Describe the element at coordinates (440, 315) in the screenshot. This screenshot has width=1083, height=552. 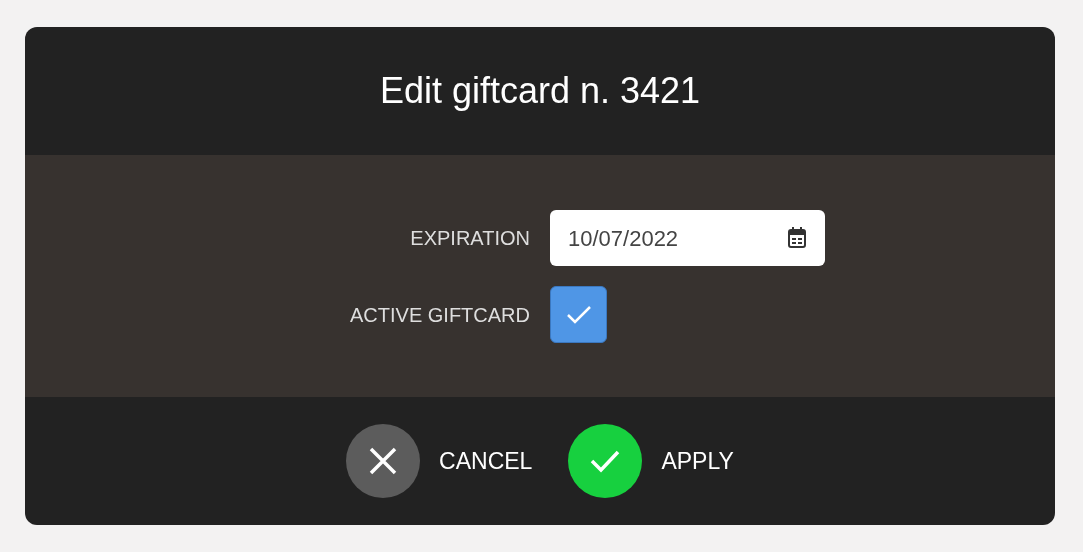
I see `field-label: ACTIVE GIFTCARD` at that location.